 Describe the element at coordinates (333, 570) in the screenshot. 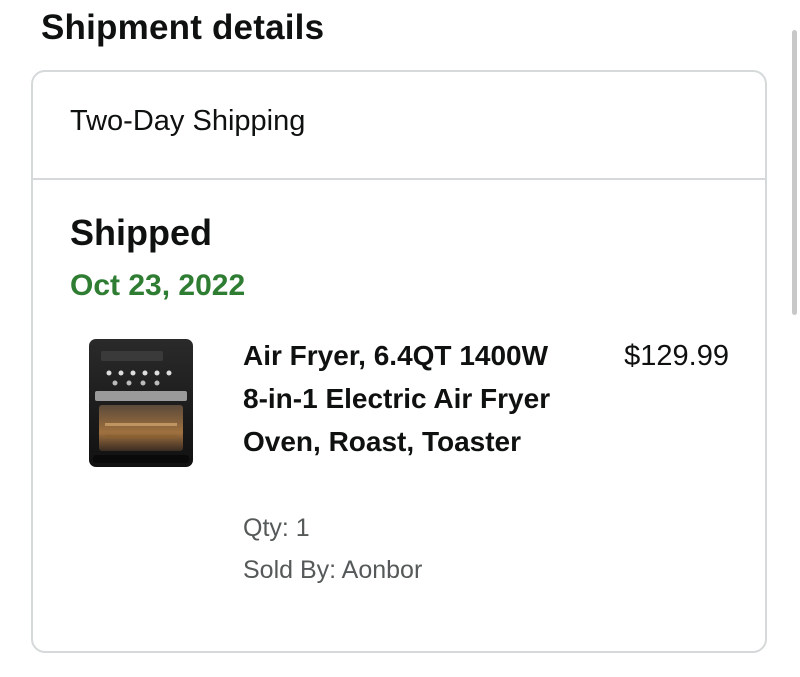

I see `item-seller: Sold By: Aonbor` at that location.